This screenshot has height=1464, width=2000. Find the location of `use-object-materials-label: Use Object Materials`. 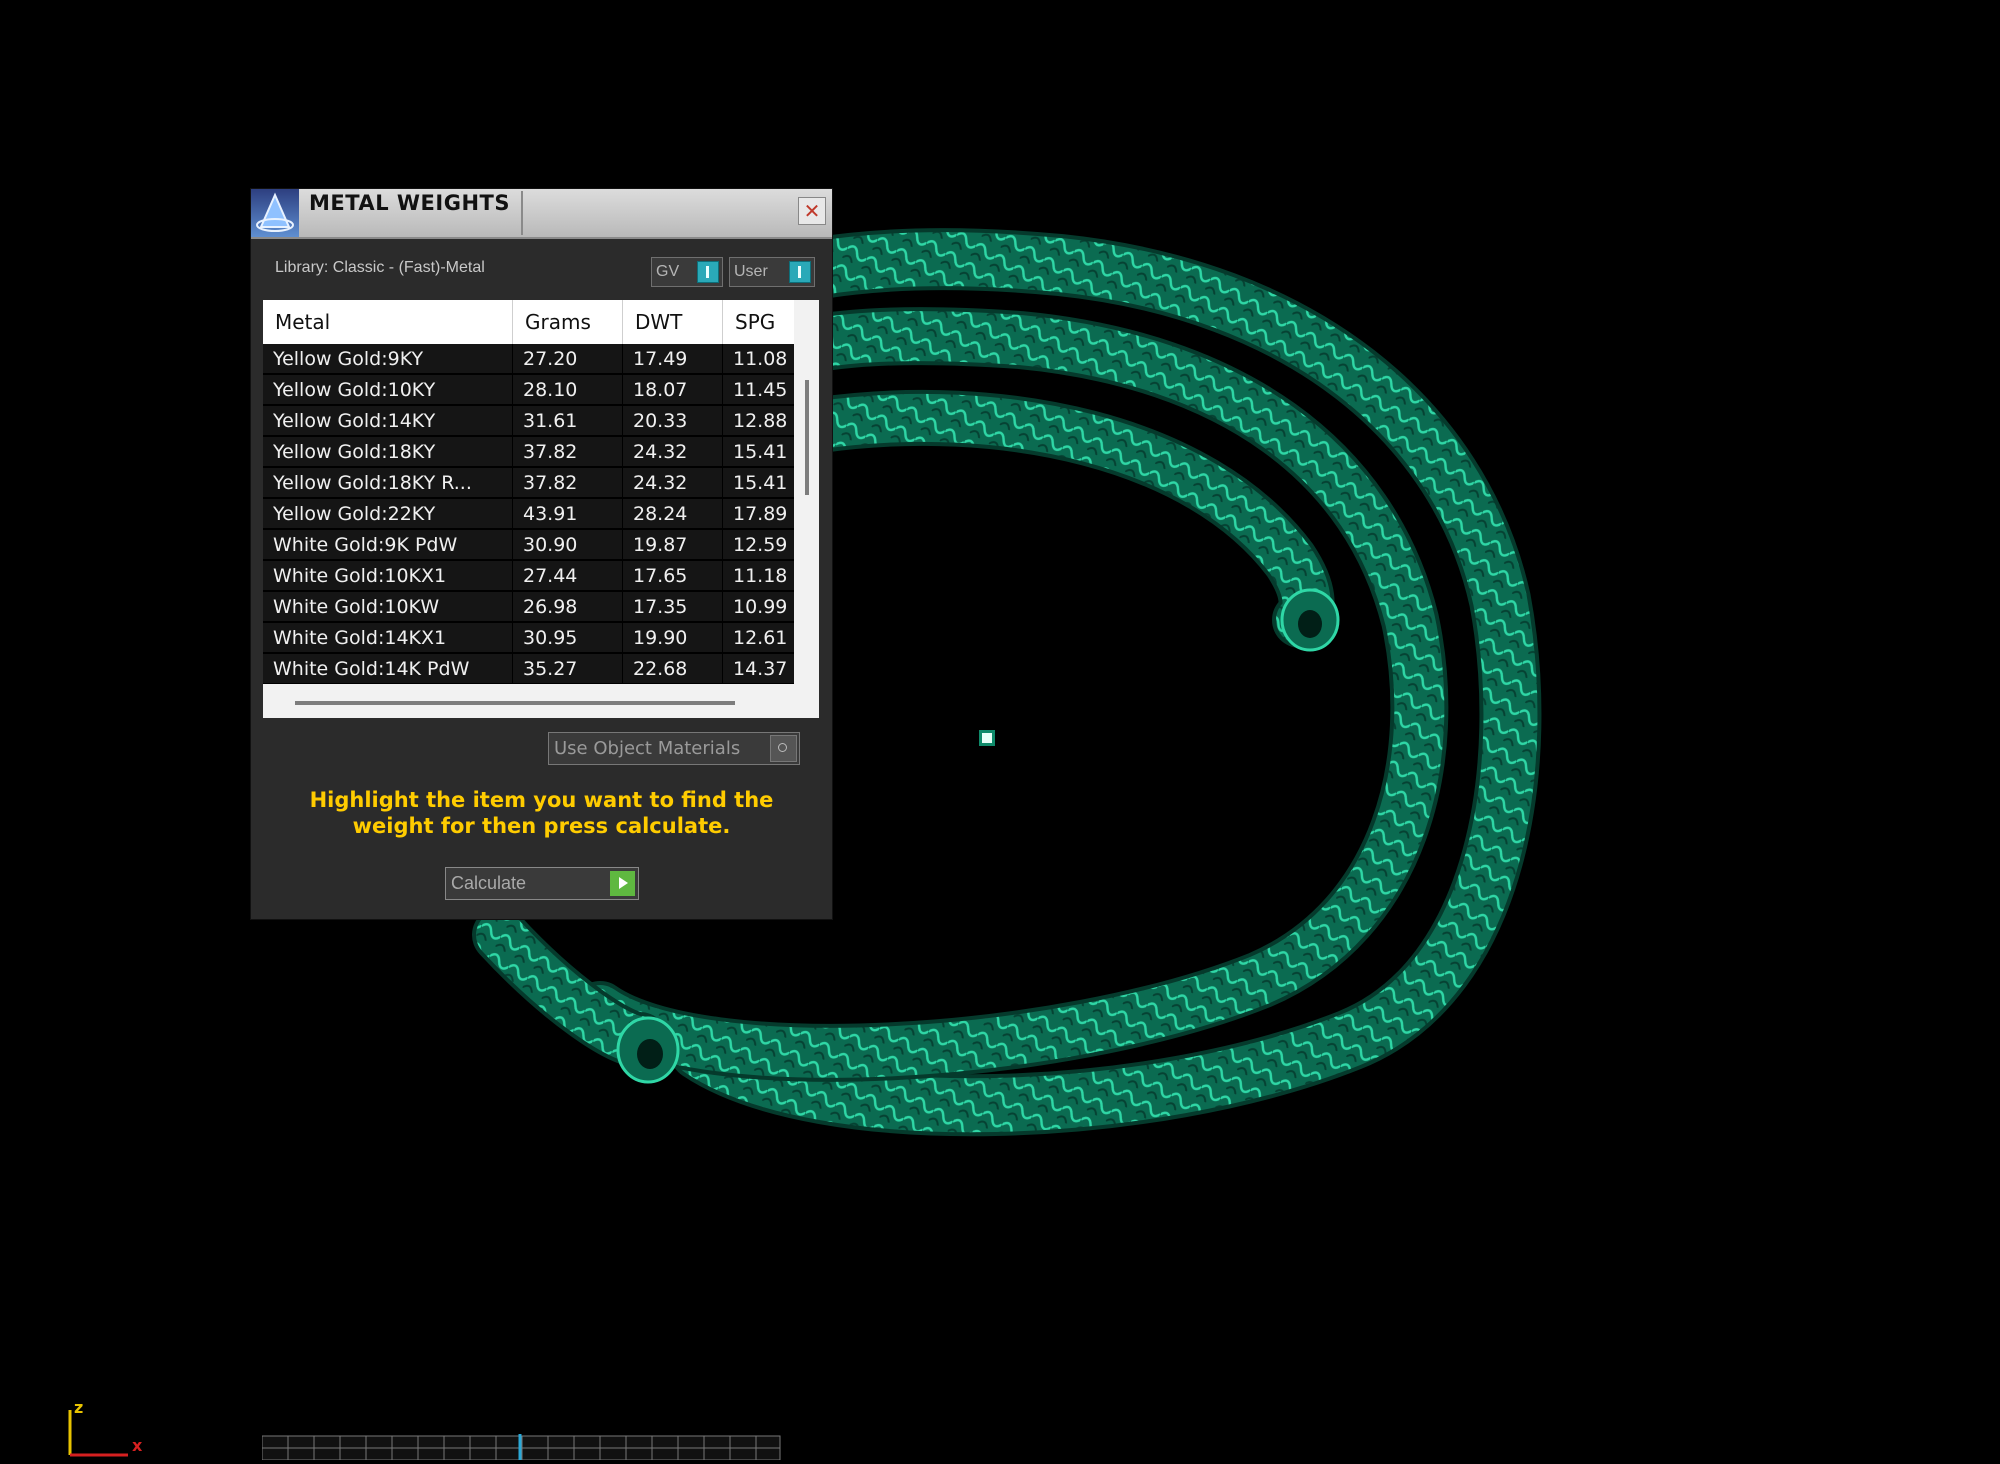

use-object-materials-label: Use Object Materials is located at coordinates (647, 748).